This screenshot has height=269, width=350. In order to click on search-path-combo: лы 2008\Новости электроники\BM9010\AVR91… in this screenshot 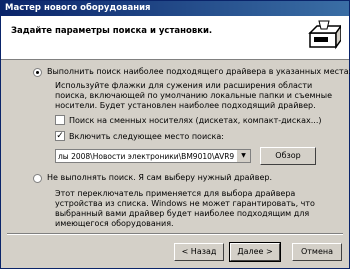, I will do `click(153, 156)`.